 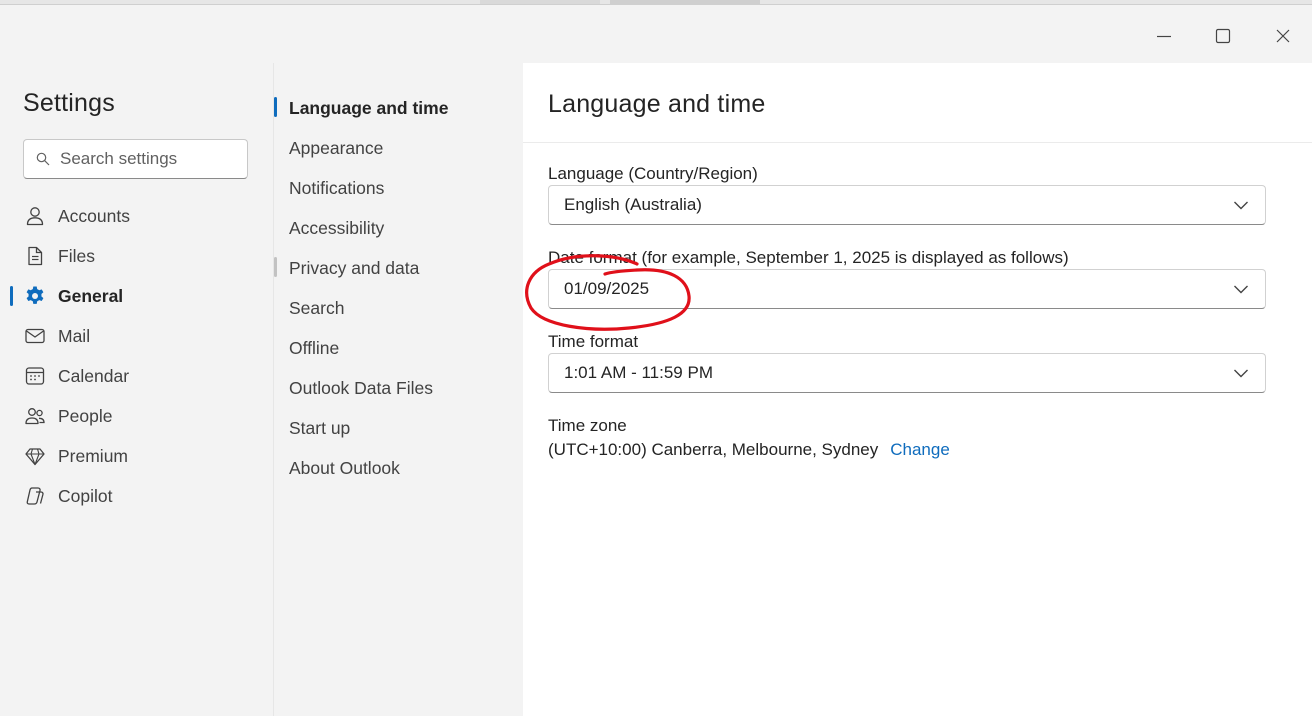 What do you see at coordinates (74, 335) in the screenshot?
I see `nav-item-label: Mail` at bounding box center [74, 335].